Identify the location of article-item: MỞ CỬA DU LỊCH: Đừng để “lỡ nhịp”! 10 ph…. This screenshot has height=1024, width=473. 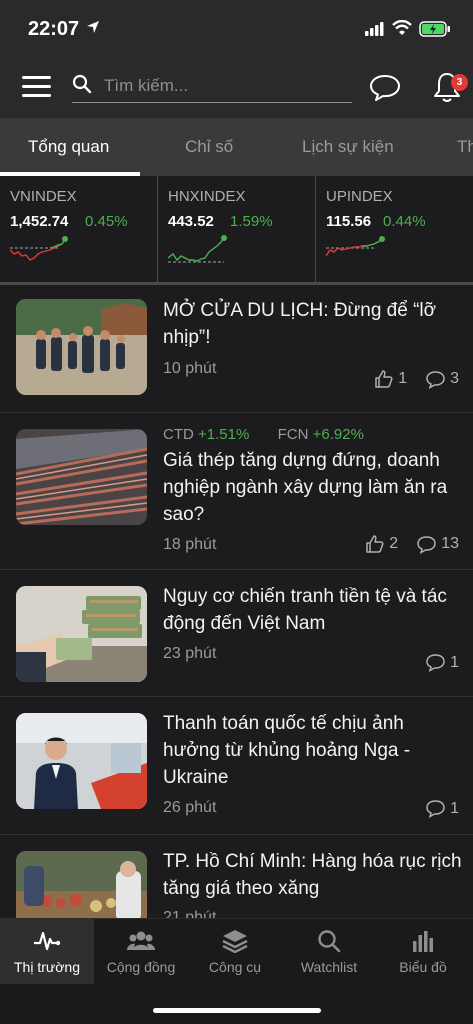
(236, 349).